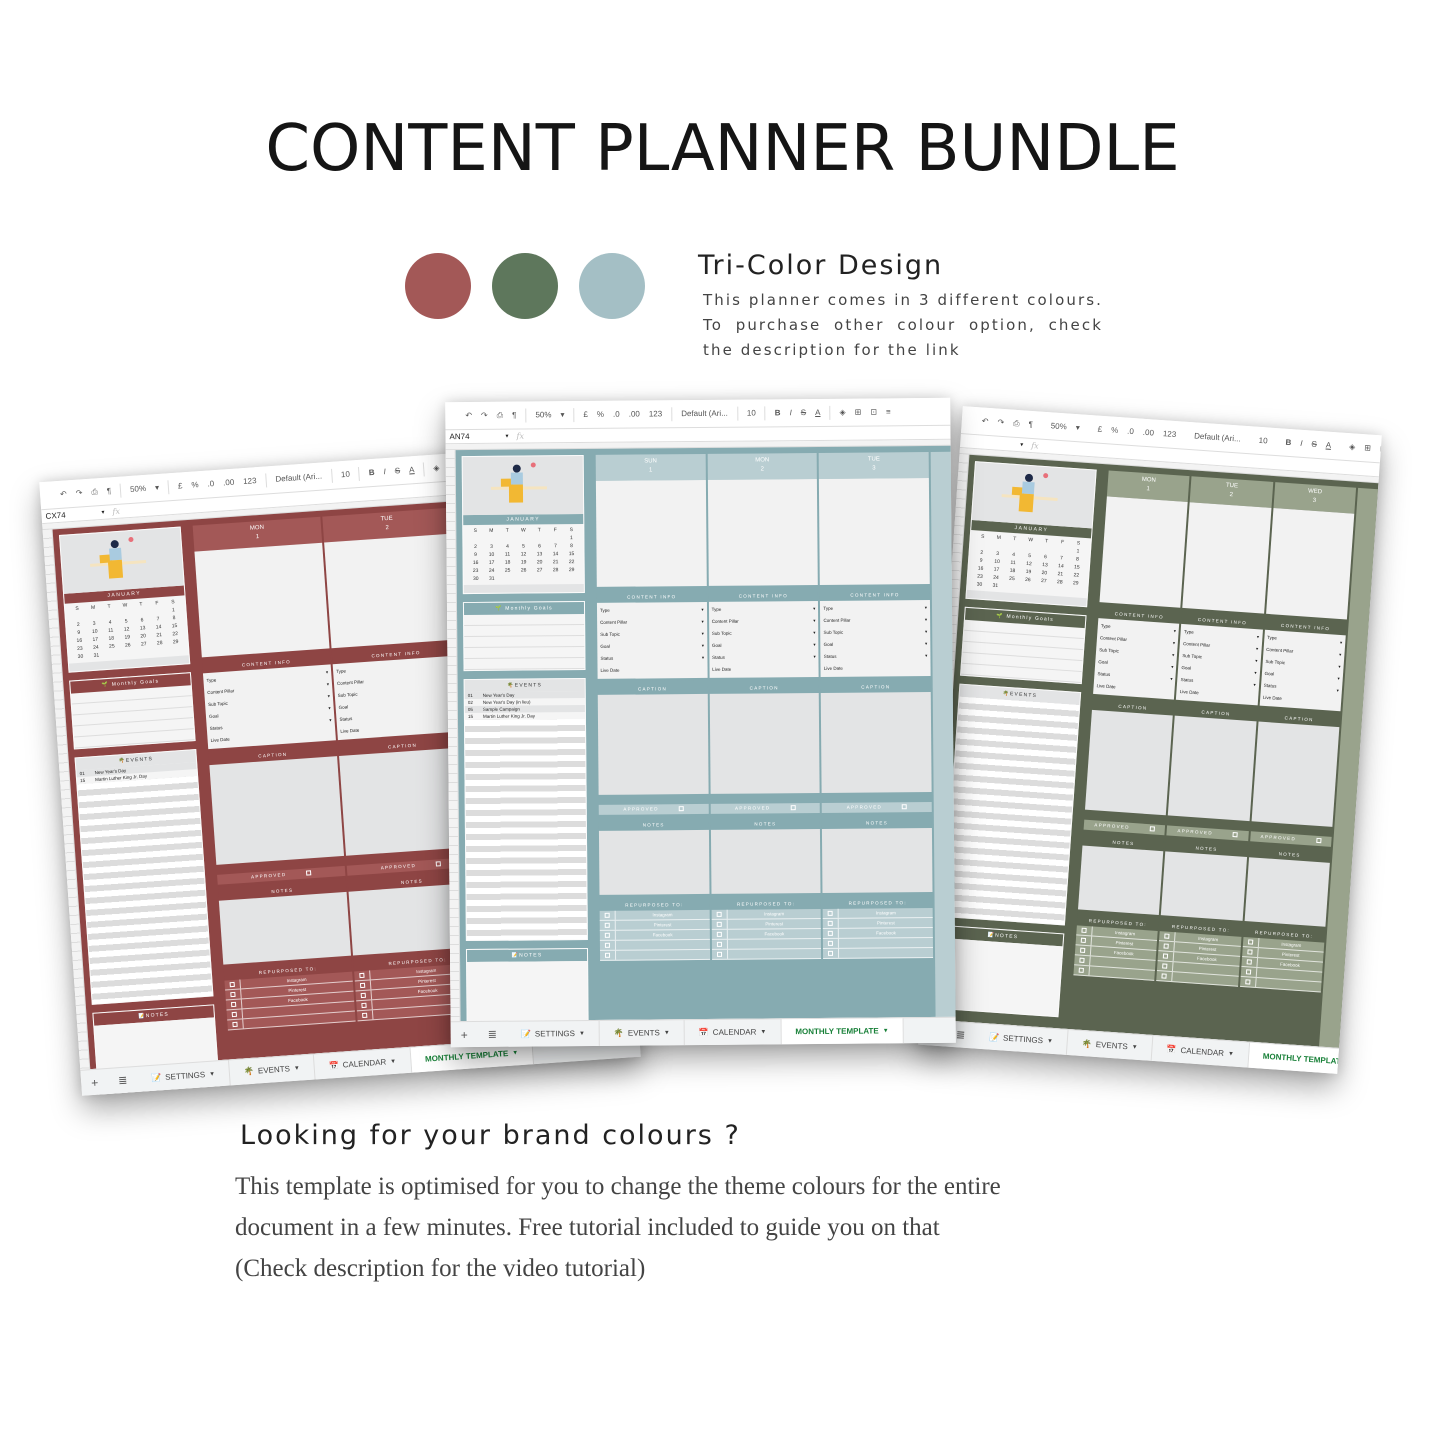 This screenshot has height=1445, width=1445. I want to click on bold-button: B, so click(372, 472).